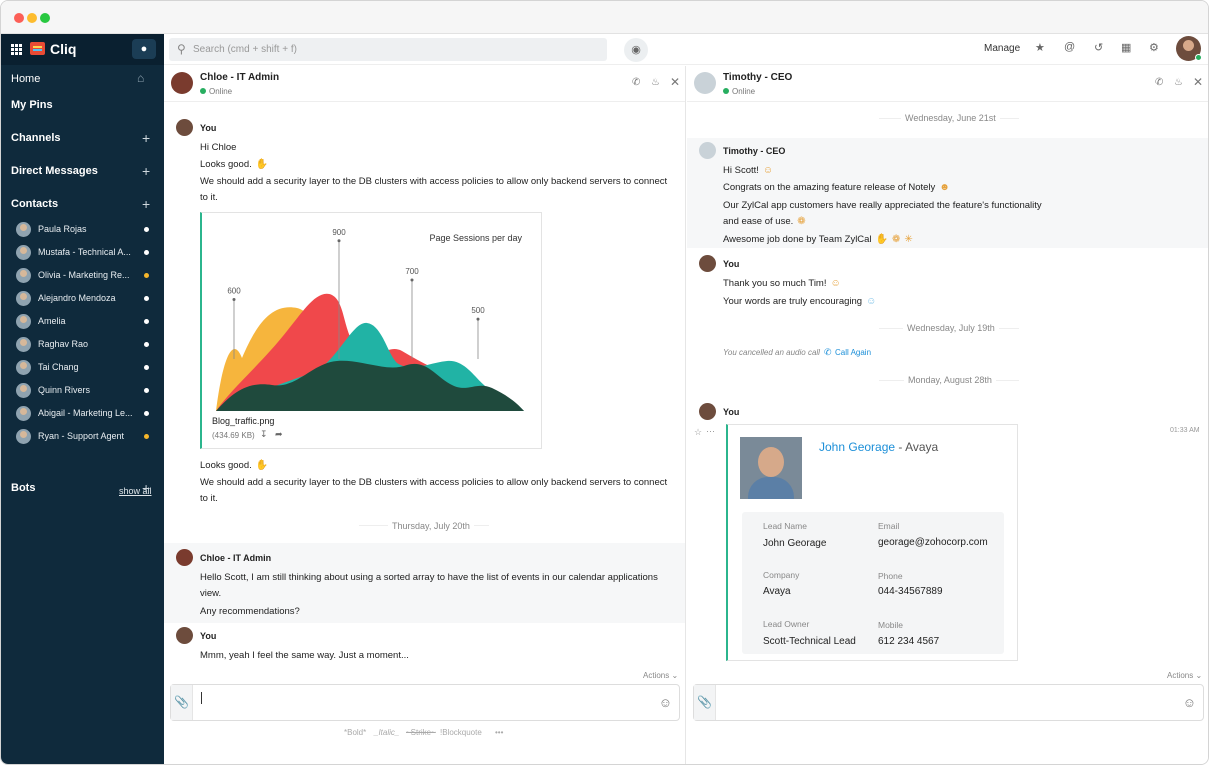  Describe the element at coordinates (910, 591) in the screenshot. I see `field-value: 044-34567889` at that location.